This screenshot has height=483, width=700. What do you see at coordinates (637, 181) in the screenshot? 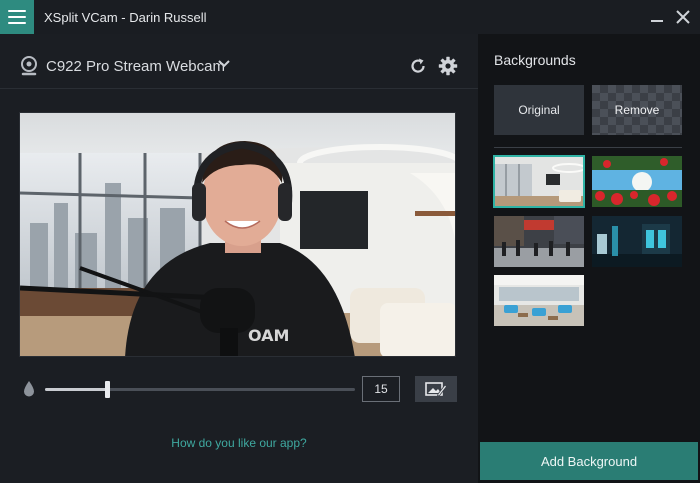
I see `background-thumbnail-flowers` at bounding box center [637, 181].